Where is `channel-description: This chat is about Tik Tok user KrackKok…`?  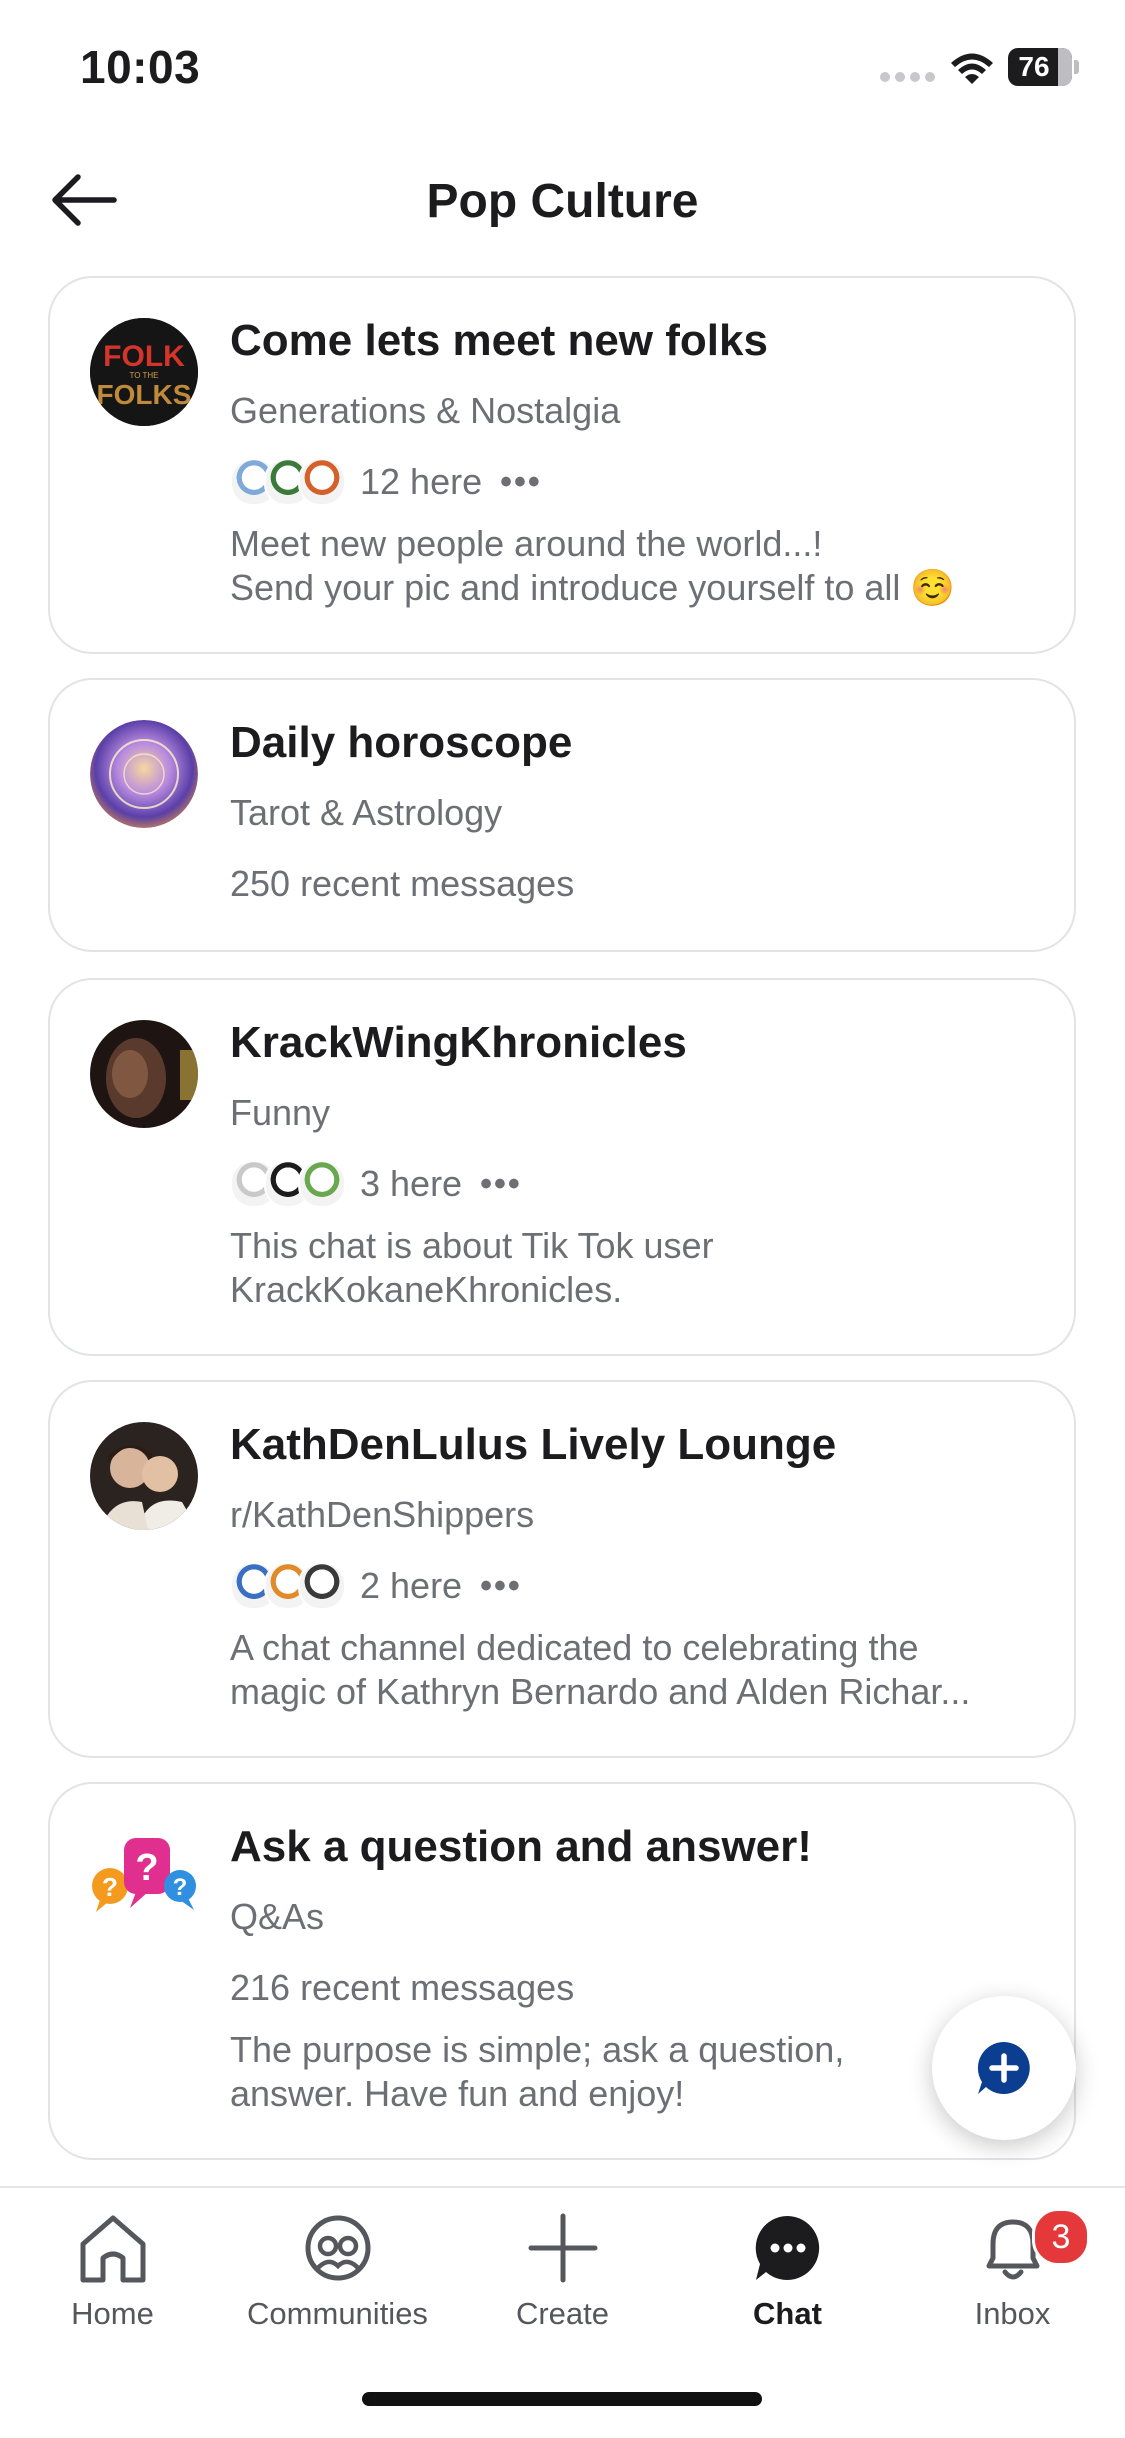
channel-description: This chat is about Tik Tok user KrackKok… is located at coordinates (472, 1267).